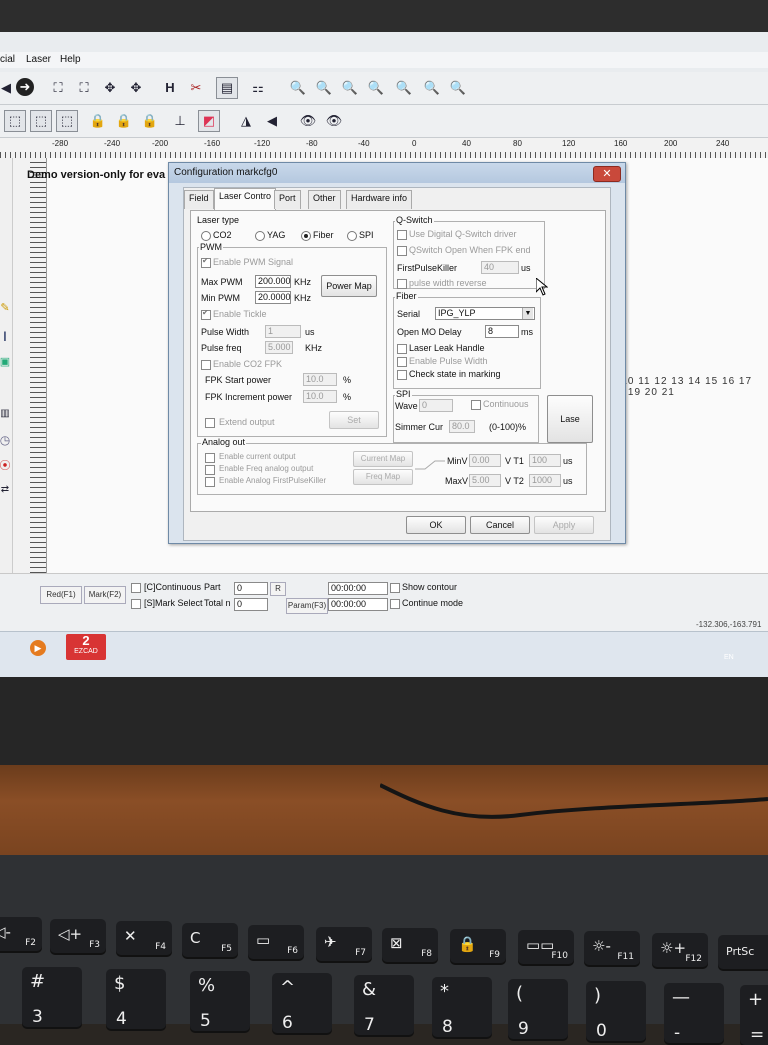 The width and height of the screenshot is (768, 1045). I want to click on key-minus: — -, so click(694, 1013).